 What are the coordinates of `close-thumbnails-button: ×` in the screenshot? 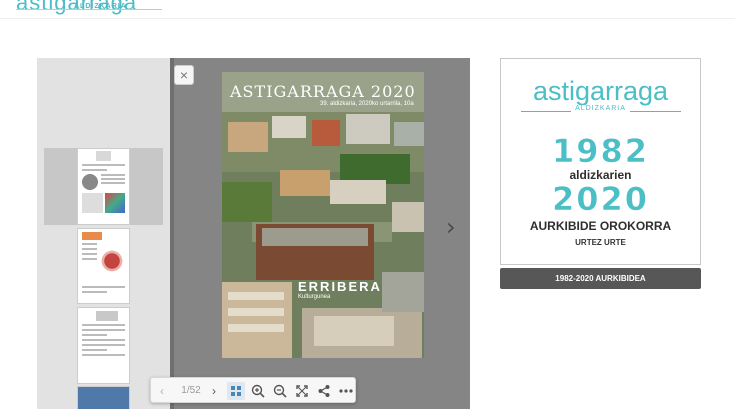 It's located at (184, 75).